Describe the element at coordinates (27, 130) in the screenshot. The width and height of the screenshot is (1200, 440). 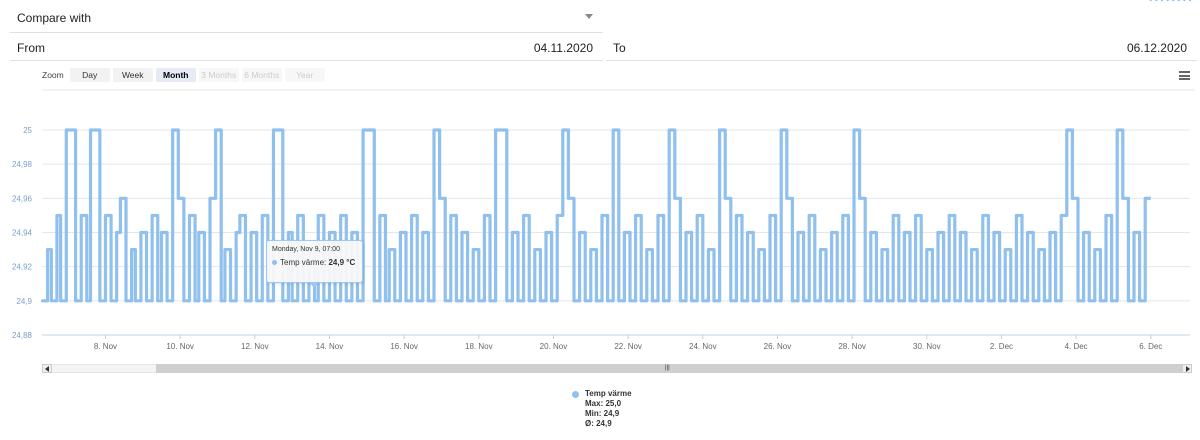
I see `y-tick-label: 25` at that location.